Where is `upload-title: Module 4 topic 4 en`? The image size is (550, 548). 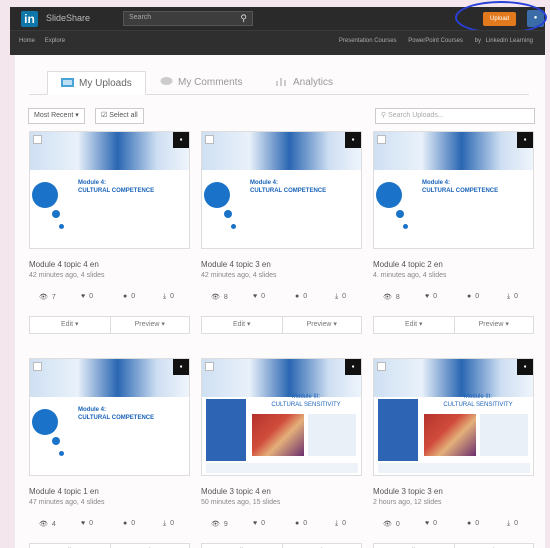
upload-title: Module 4 topic 4 en is located at coordinates (109, 264).